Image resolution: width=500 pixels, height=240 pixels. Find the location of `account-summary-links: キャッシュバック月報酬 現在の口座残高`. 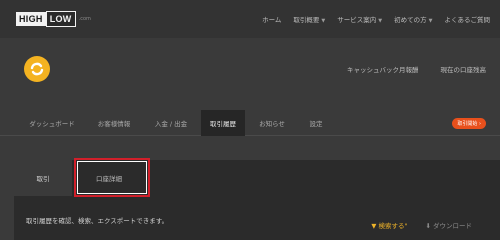

account-summary-links: キャッシュバック月報酬 現在の口座残高 is located at coordinates (416, 69).